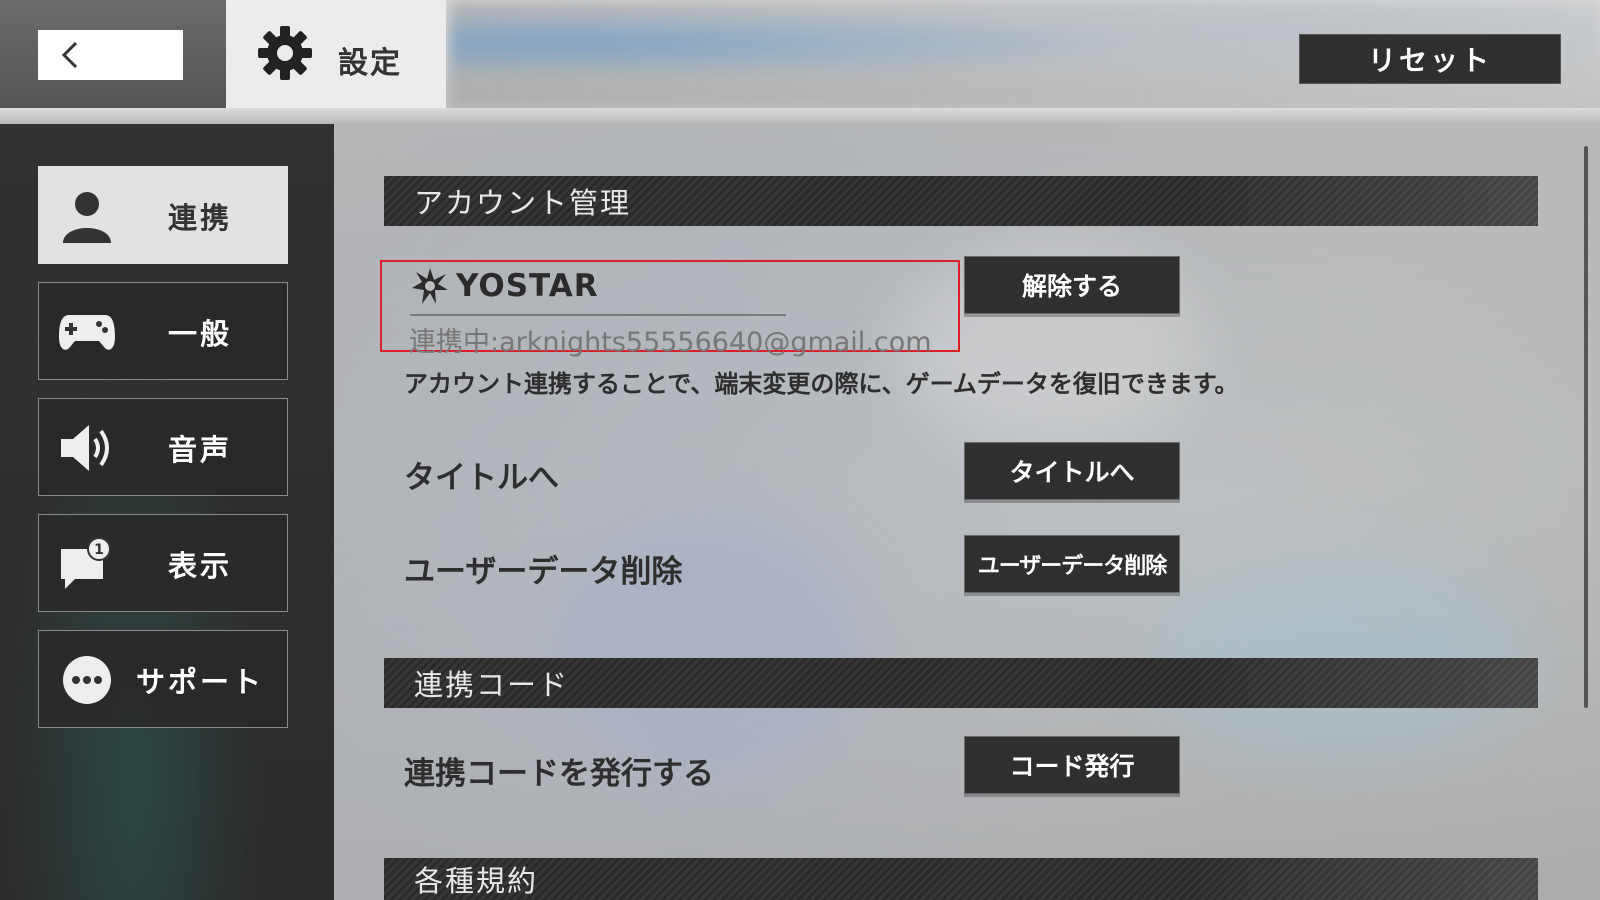  I want to click on section-header-link-code: 連携コード, so click(961, 683).